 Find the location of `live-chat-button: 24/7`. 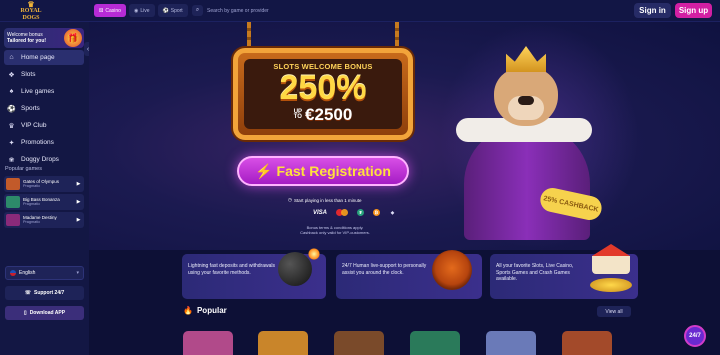

live-chat-button: 24/7 is located at coordinates (695, 336).